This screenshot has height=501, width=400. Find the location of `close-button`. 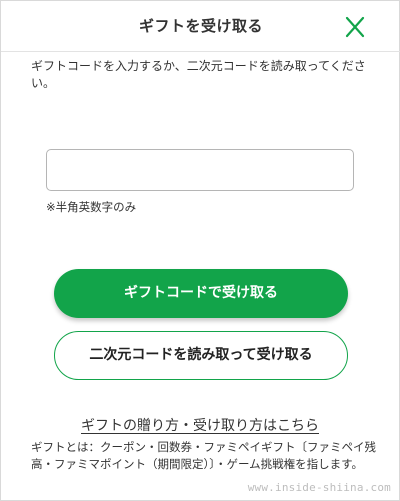

close-button is located at coordinates (355, 27).